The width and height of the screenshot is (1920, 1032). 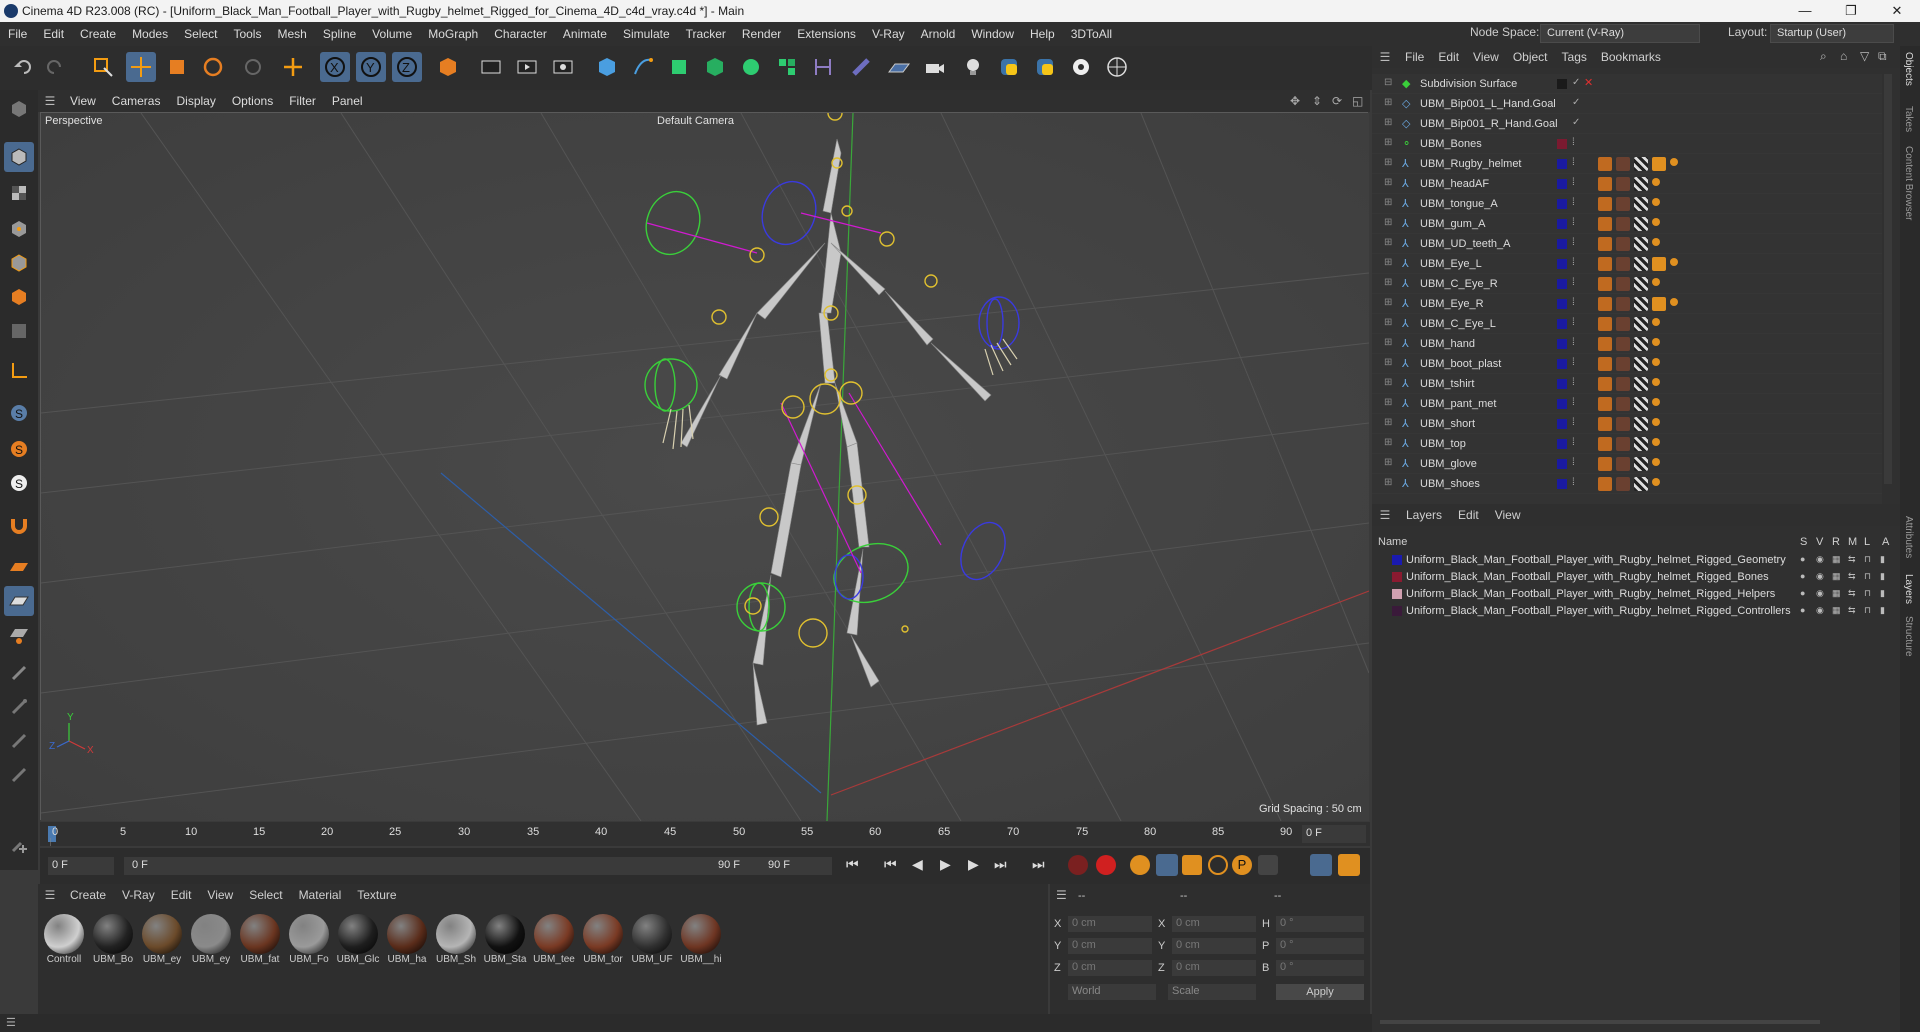 I want to click on position-key-icon, so click(x=1167, y=865).